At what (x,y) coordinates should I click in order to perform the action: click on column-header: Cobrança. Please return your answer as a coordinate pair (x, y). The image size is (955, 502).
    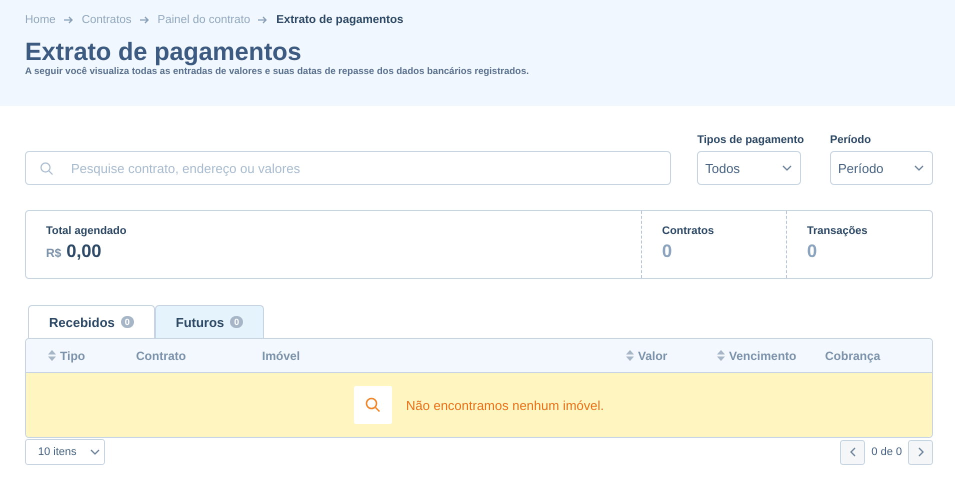
    Looking at the image, I should click on (852, 355).